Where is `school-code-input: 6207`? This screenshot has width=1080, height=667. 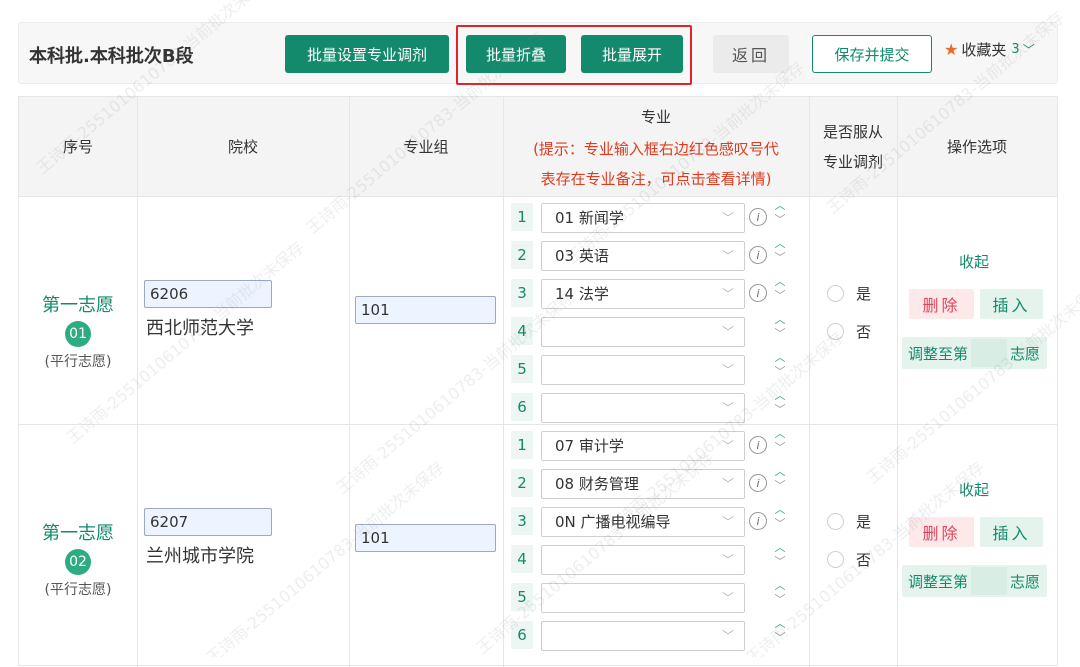 school-code-input: 6207 is located at coordinates (208, 522).